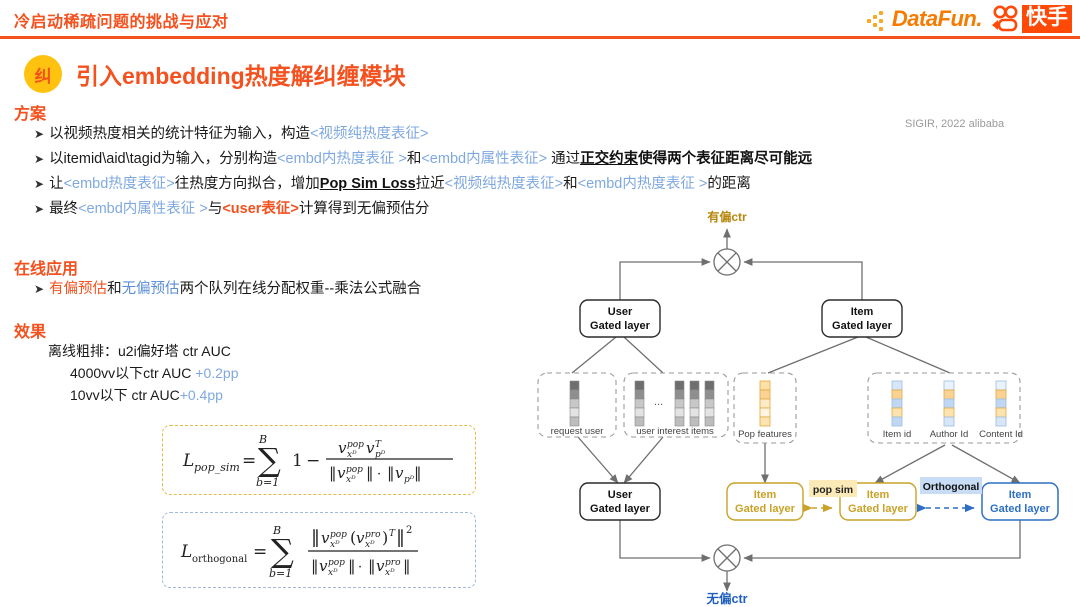 This screenshot has width=1080, height=607. Describe the element at coordinates (951, 487) in the screenshot. I see `svg-text: Orthogonal` at that location.